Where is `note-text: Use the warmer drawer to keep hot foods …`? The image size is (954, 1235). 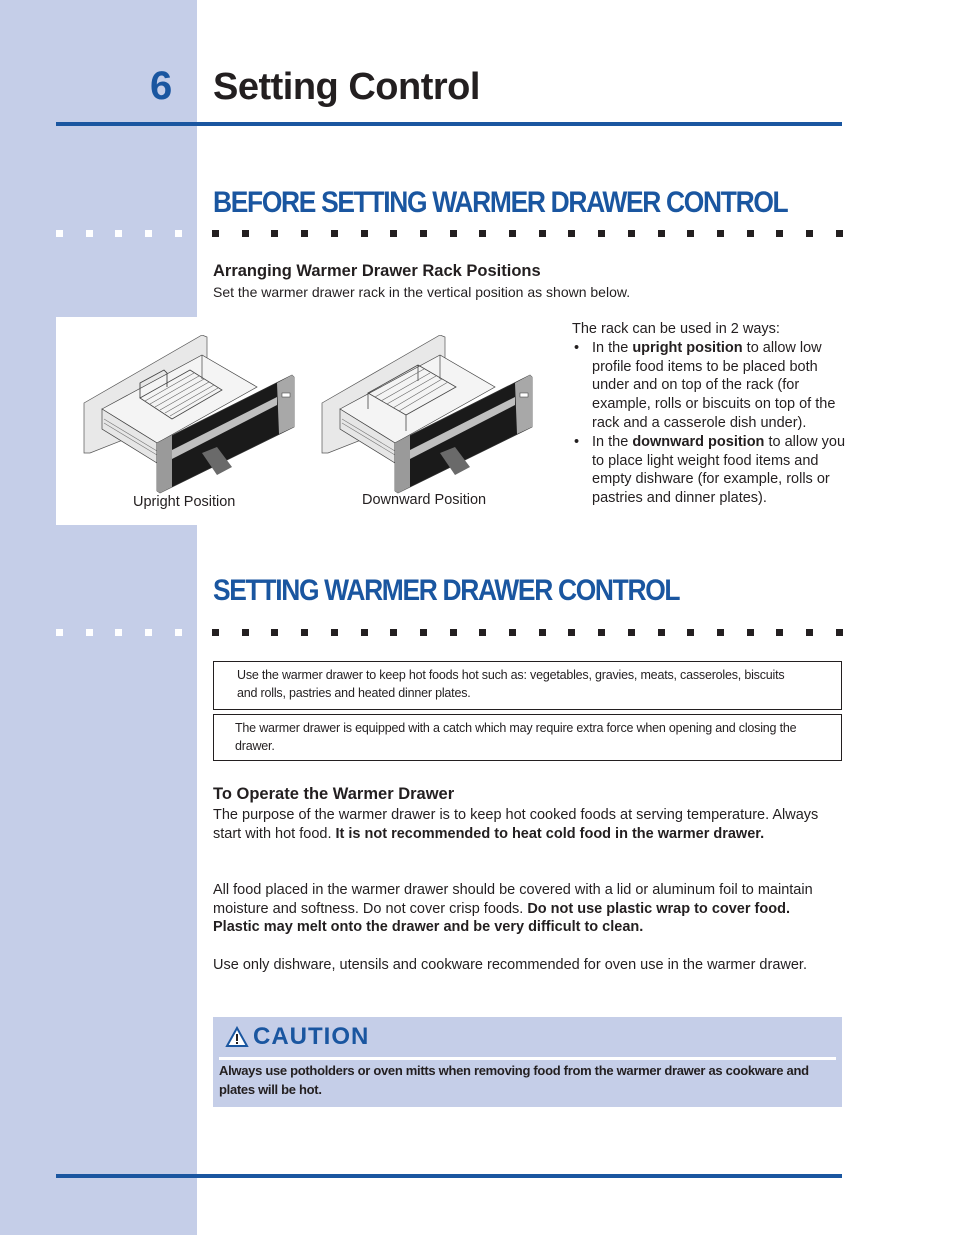
note-text: Use the warmer drawer to keep hot foods … is located at coordinates (511, 684).